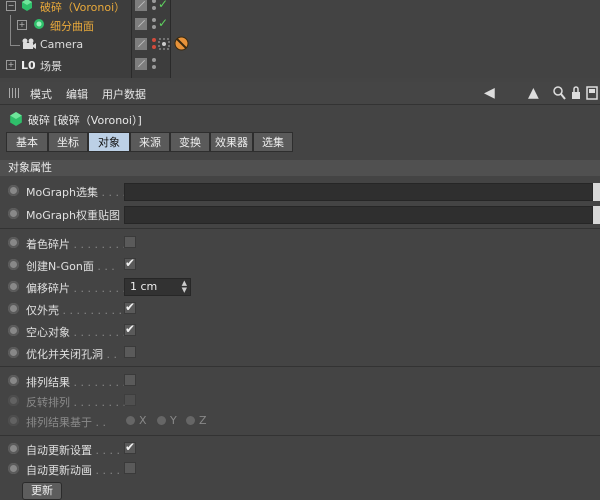  What do you see at coordinates (300, 401) in the screenshot?
I see `param-row-invert-sort: 反转排列 . . . . . . . .` at bounding box center [300, 401].